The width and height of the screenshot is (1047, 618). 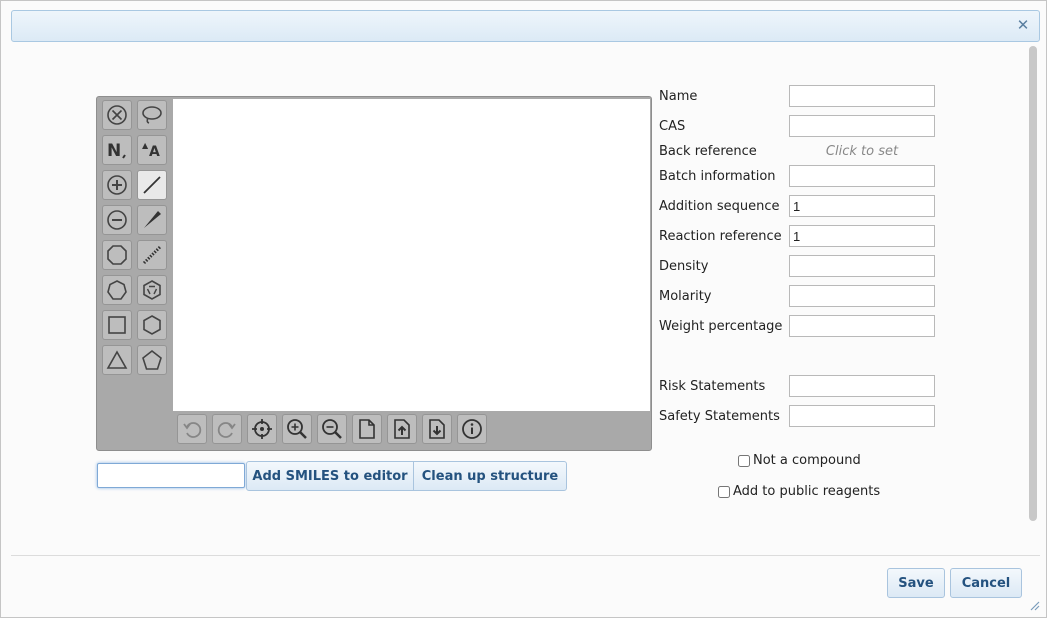 What do you see at coordinates (114, 151) in the screenshot?
I see `svg-text: N` at bounding box center [114, 151].